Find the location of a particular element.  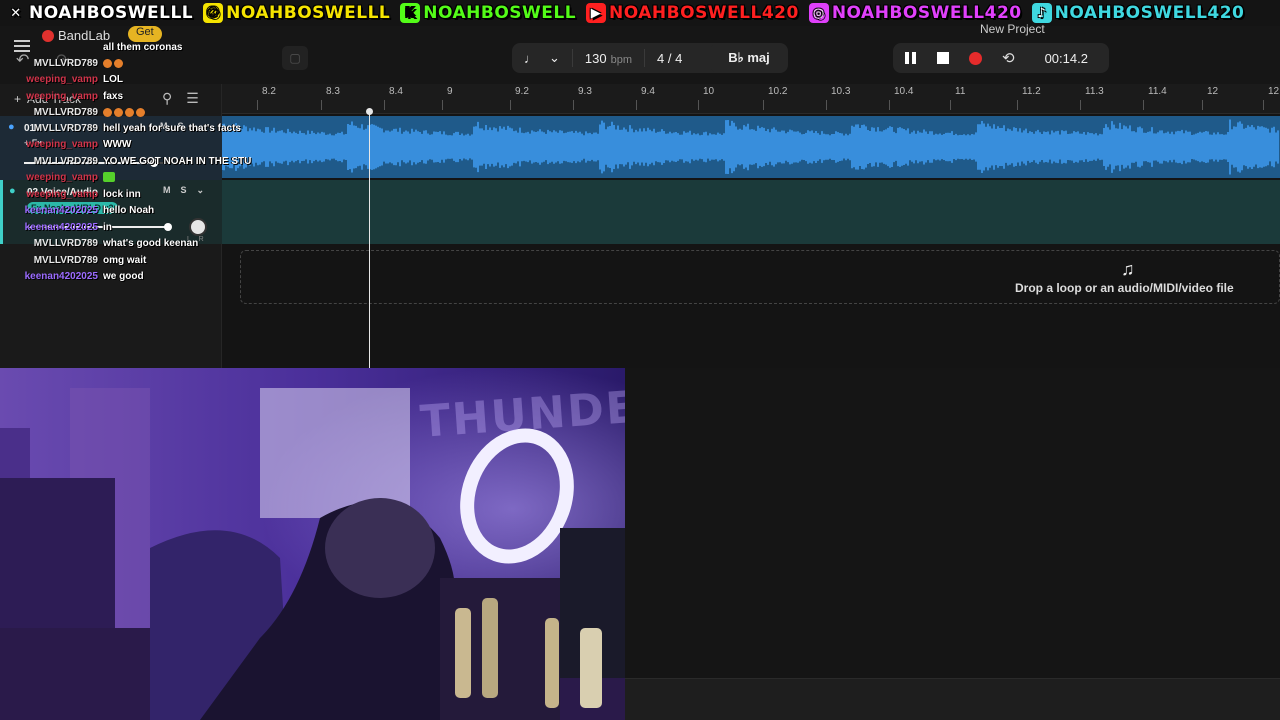

ruler-tick: 9 is located at coordinates (447, 98).